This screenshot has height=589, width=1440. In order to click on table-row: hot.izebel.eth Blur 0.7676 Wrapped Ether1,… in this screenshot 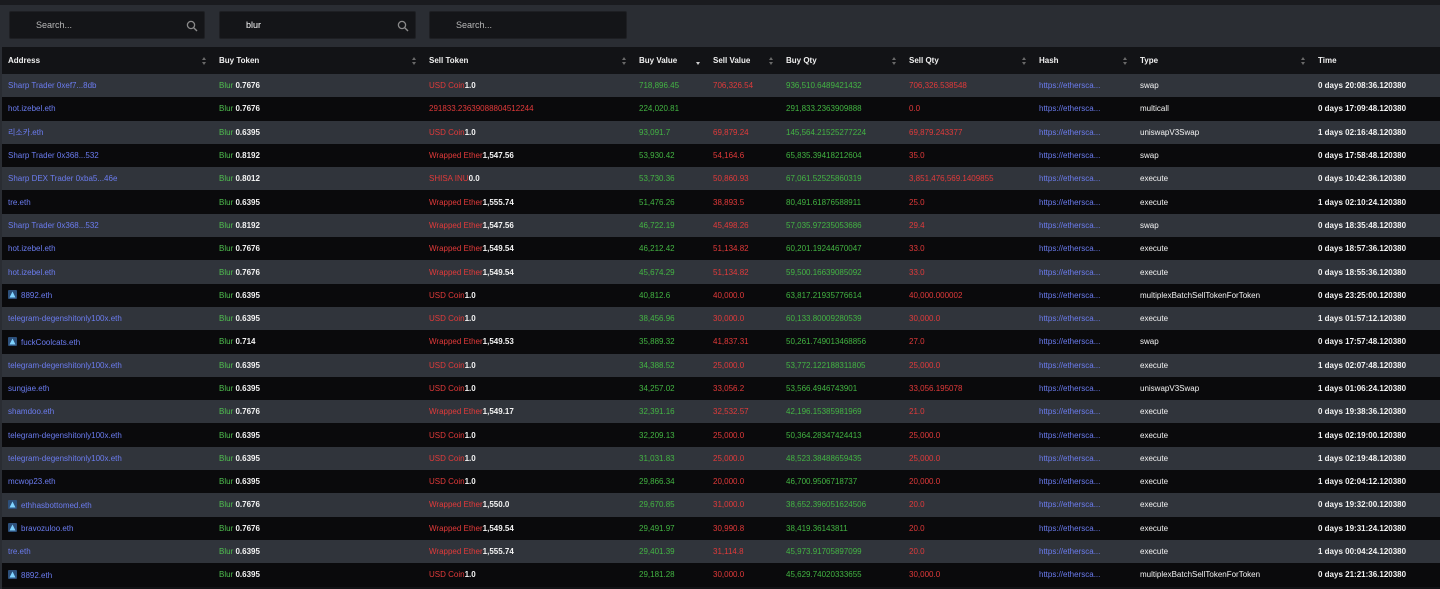, I will do `click(721, 272)`.